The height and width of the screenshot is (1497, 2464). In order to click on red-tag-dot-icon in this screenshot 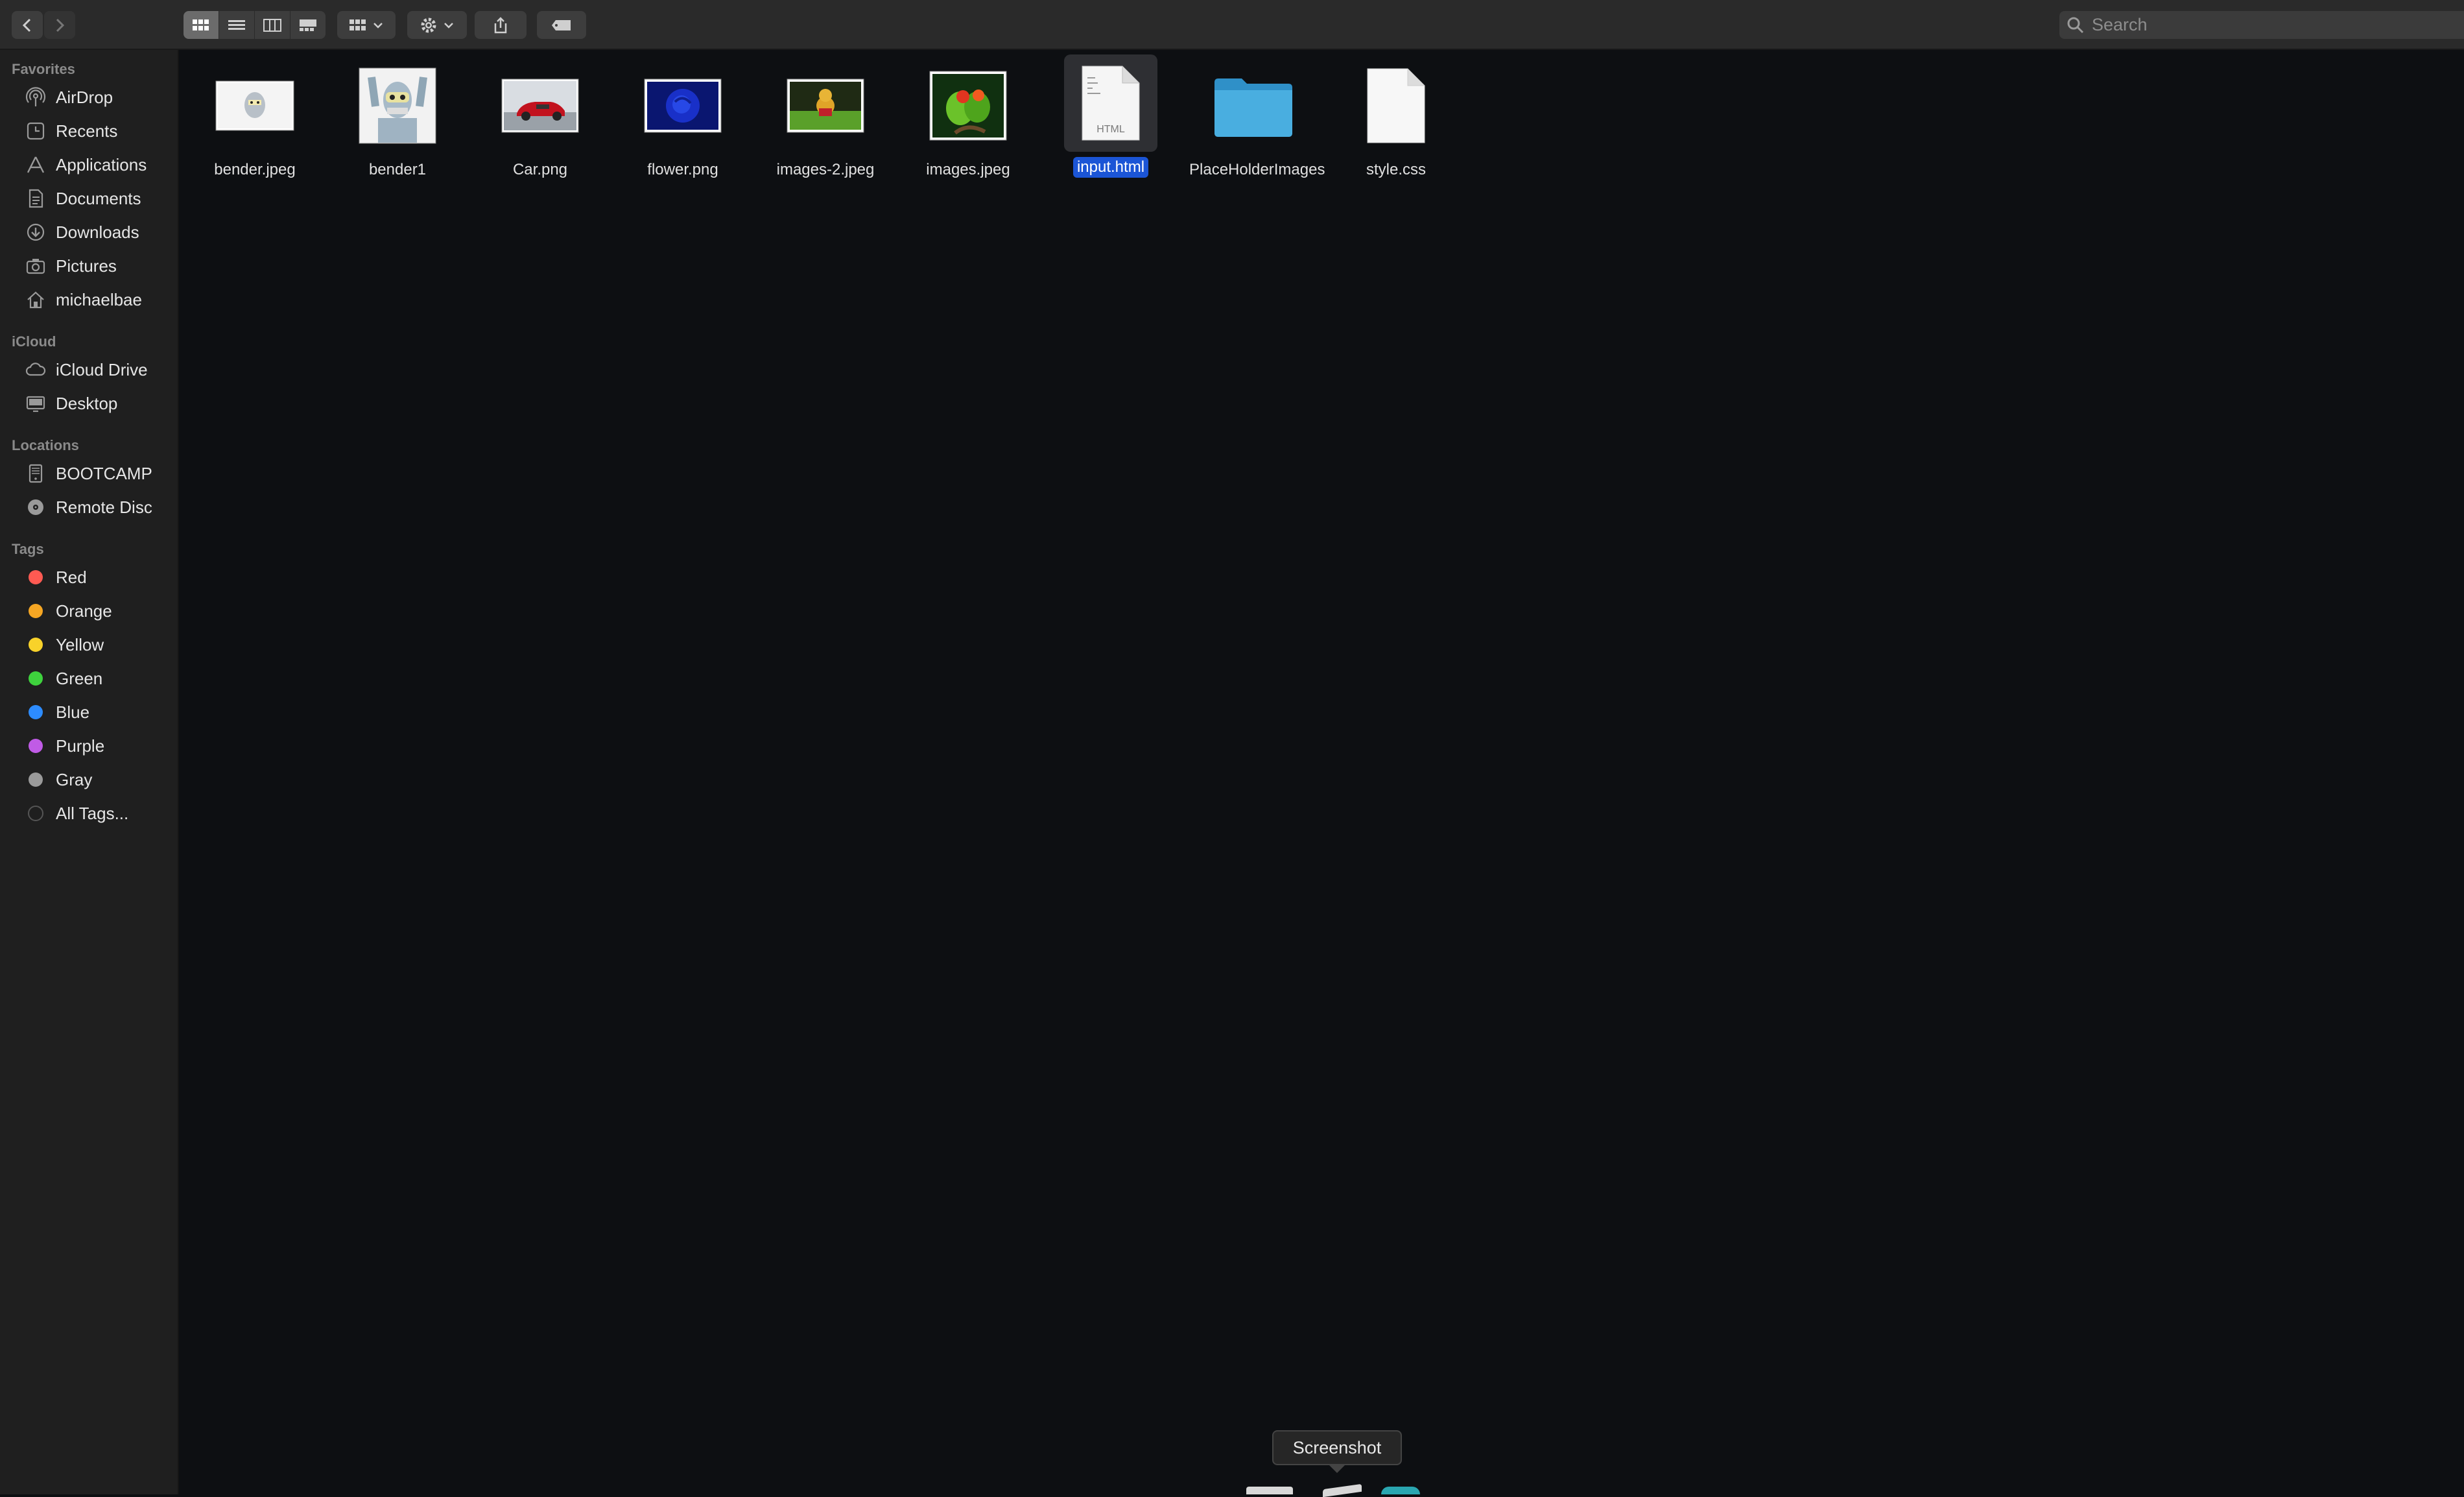, I will do `click(36, 577)`.